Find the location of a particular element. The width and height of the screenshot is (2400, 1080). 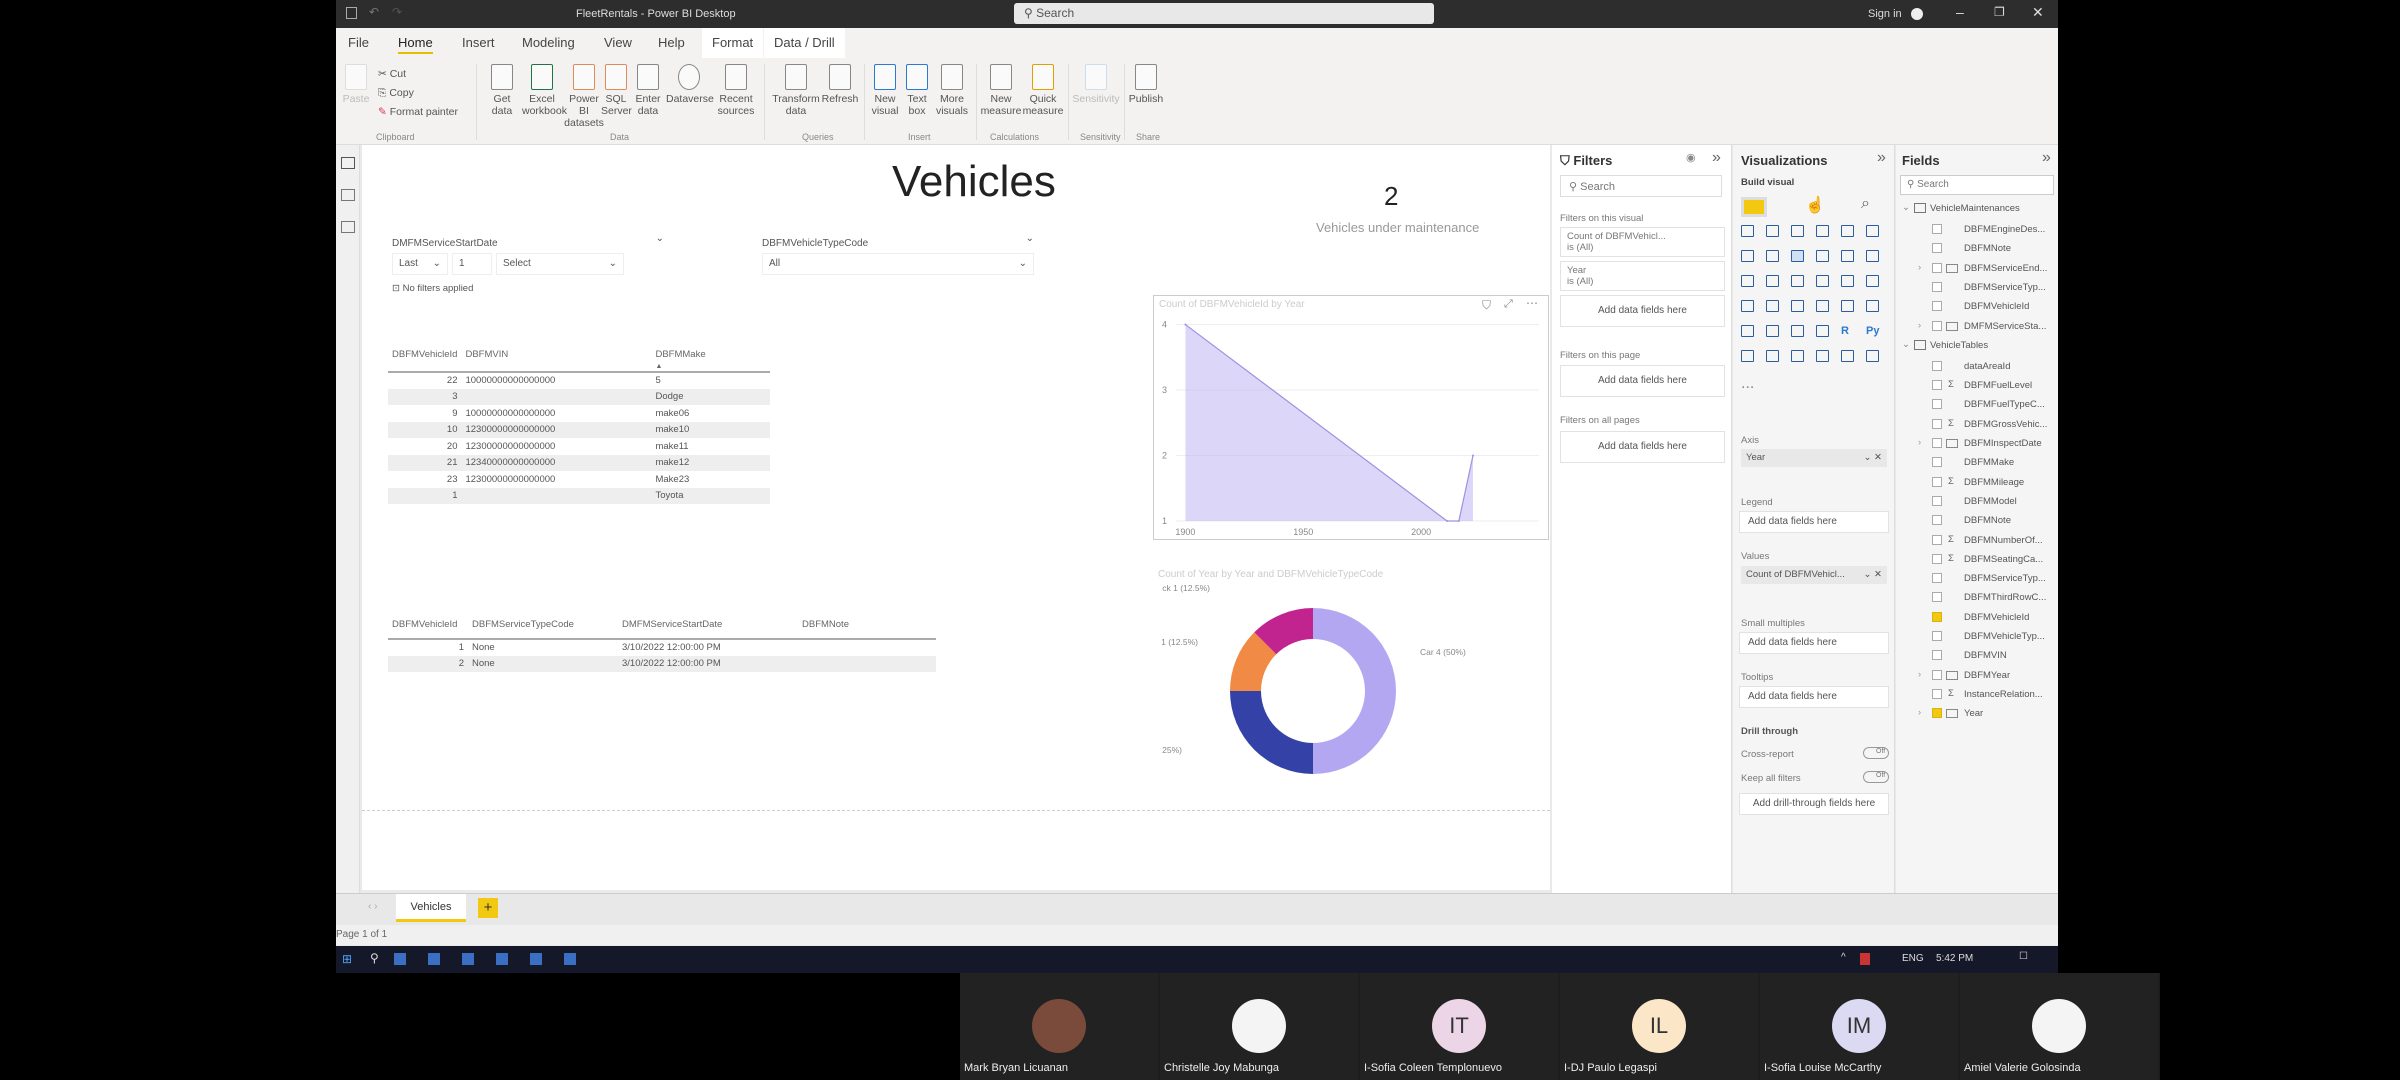

table-row: 10 12300000000000000 make10 is located at coordinates (579, 429).